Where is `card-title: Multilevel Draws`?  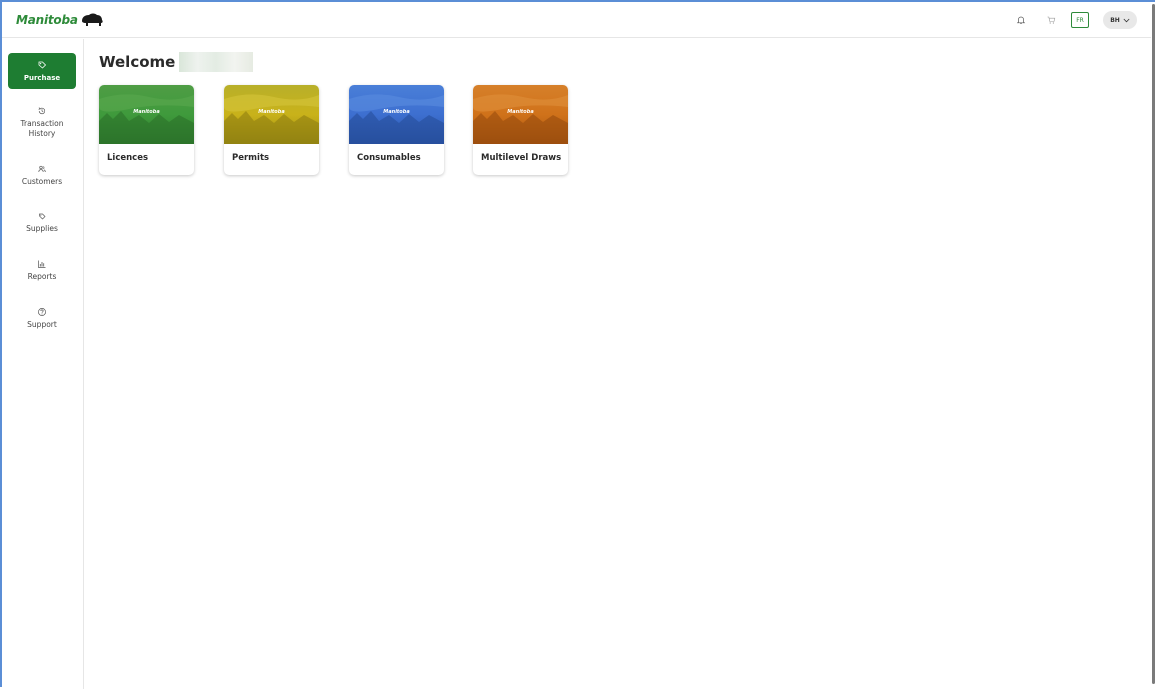 card-title: Multilevel Draws is located at coordinates (521, 158).